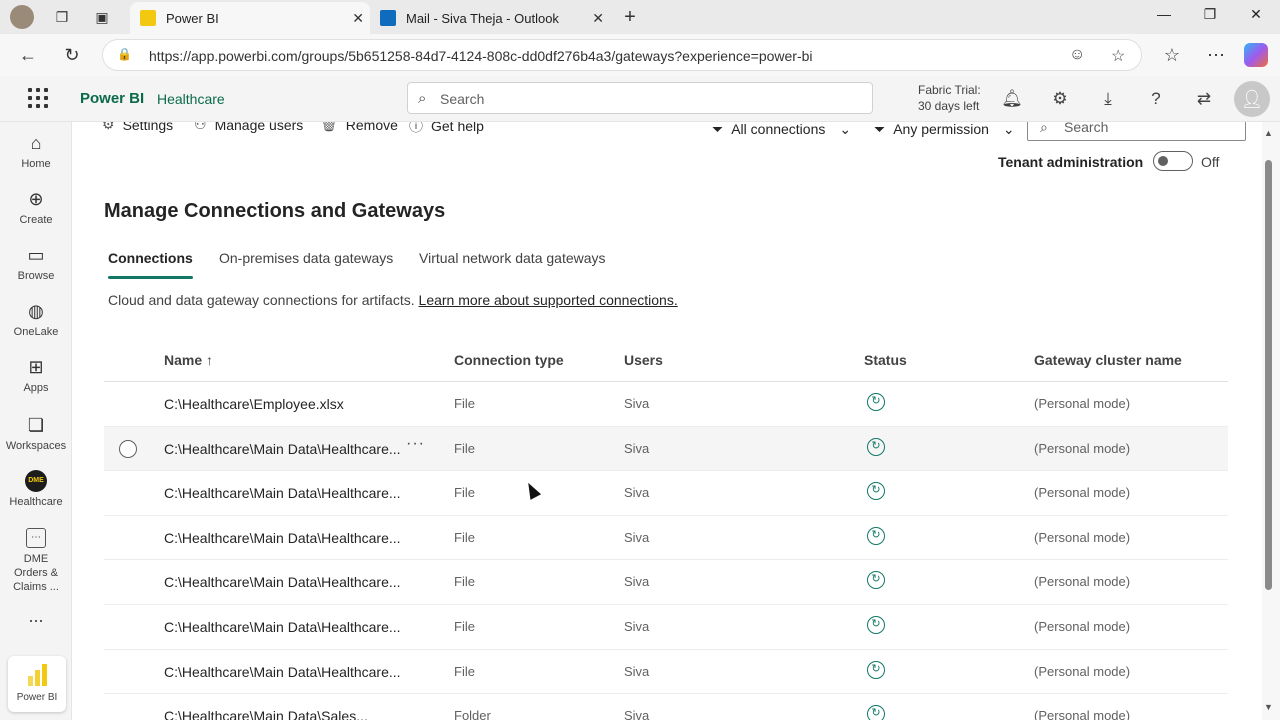 Image resolution: width=1280 pixels, height=720 pixels. What do you see at coordinates (1060, 99) in the screenshot?
I see `settings-gear-icon: ⚙` at bounding box center [1060, 99].